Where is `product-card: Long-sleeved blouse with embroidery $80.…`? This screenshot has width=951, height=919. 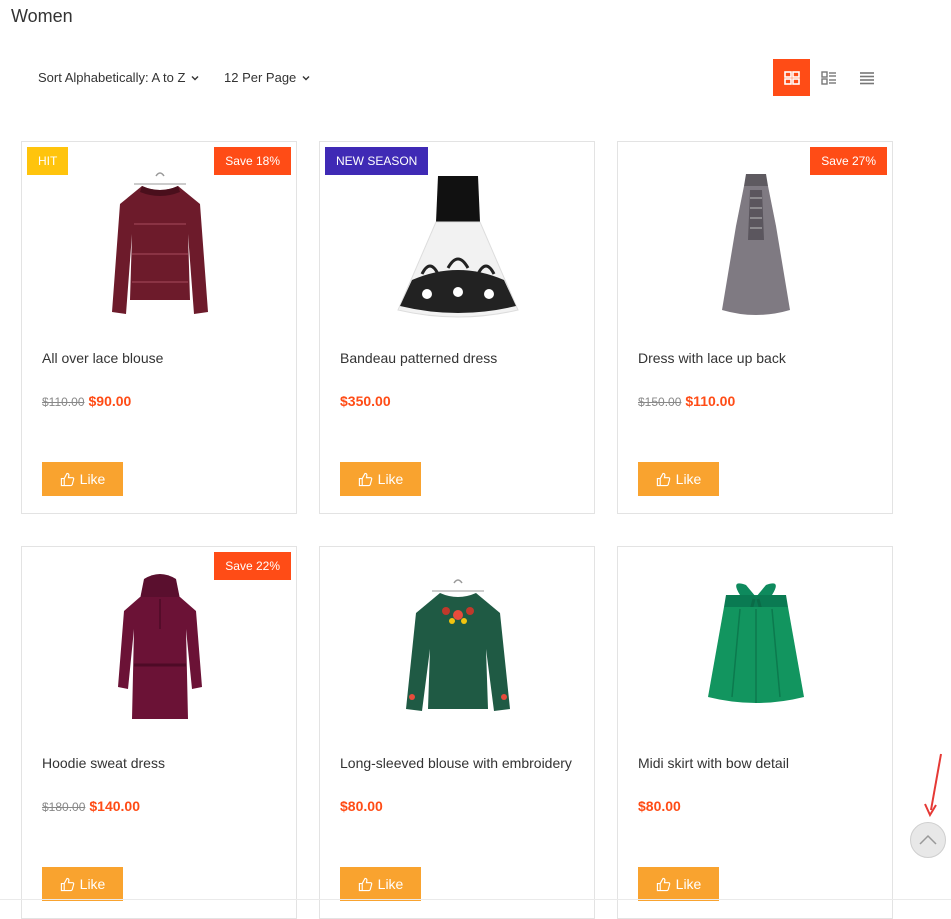
product-card: Long-sleeved blouse with embroidery $80.… is located at coordinates (457, 732).